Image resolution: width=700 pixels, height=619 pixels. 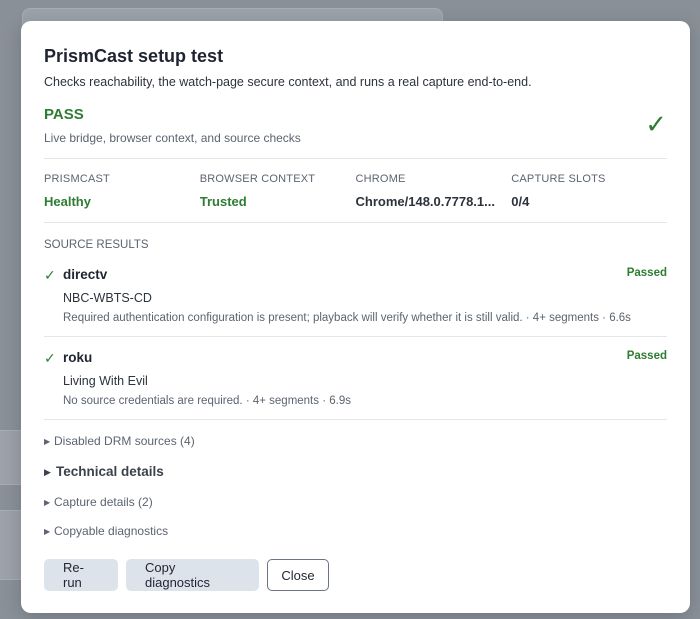 What do you see at coordinates (355, 531) in the screenshot?
I see `copyable-diagnostics-disclosure: ▶ Copyable diagnostics` at bounding box center [355, 531].